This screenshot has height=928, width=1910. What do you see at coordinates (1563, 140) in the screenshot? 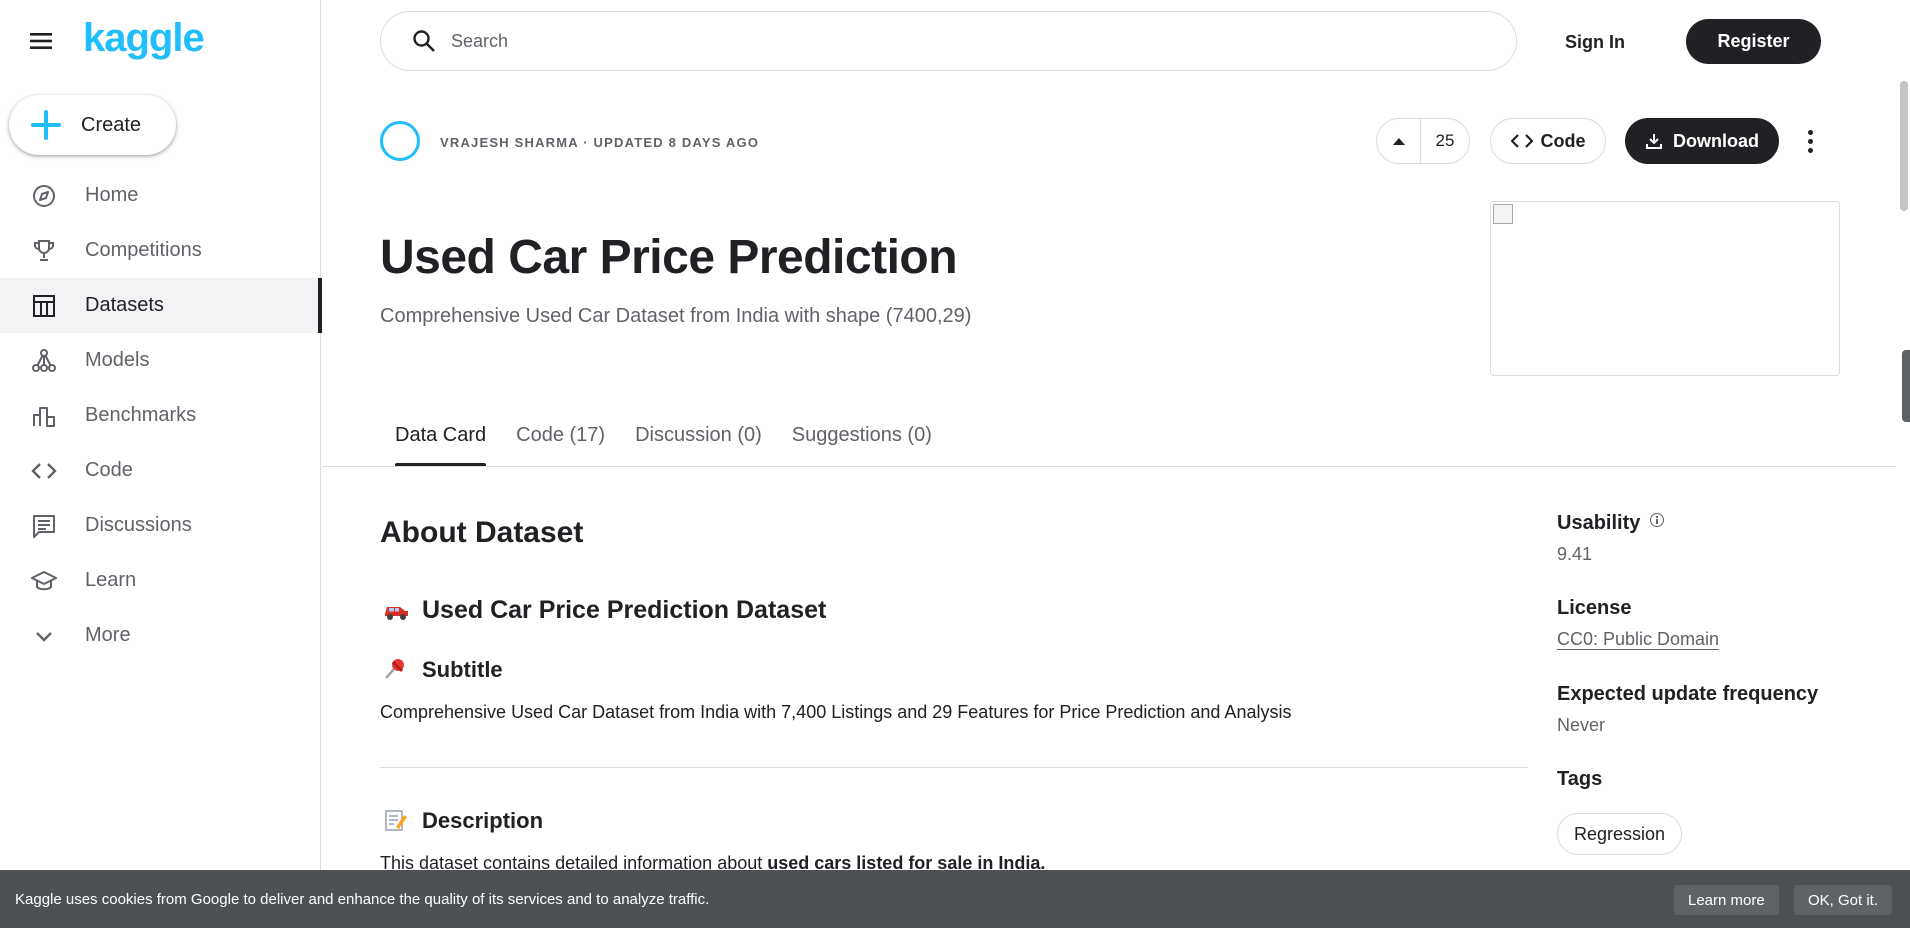
I see `code-button-label: Code` at bounding box center [1563, 140].